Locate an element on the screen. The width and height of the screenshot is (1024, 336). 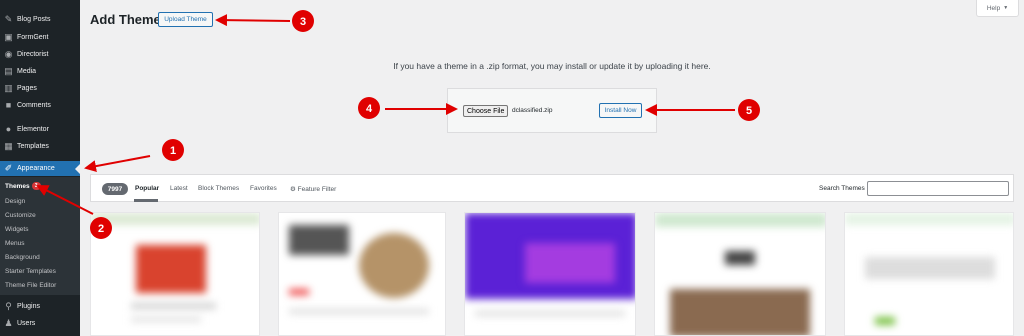
sidebar-item-label: Pages is located at coordinates (27, 88).